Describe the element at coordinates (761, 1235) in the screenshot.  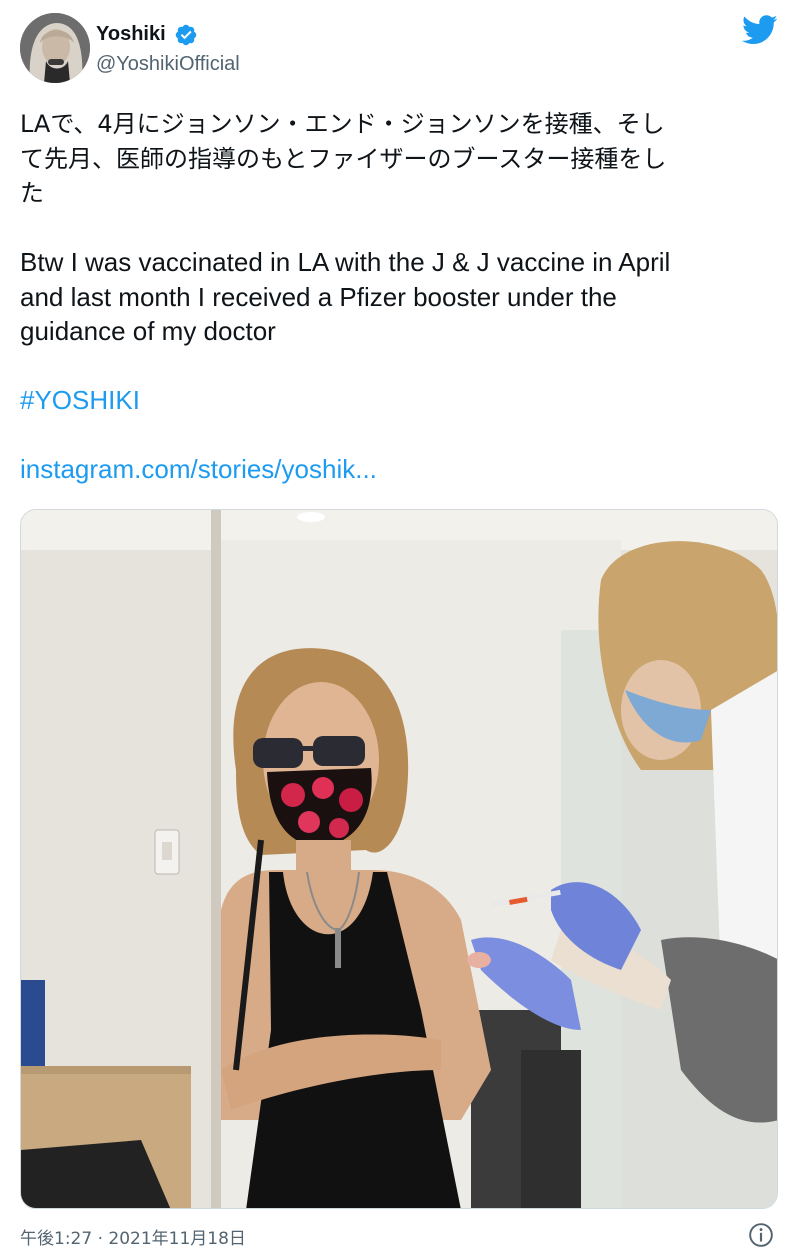
I see `info-icon` at that location.